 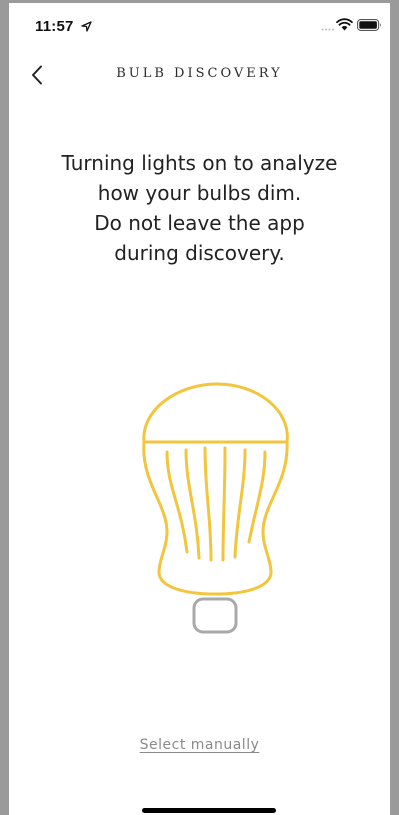 What do you see at coordinates (215, 508) in the screenshot?
I see `light-bulb-icon` at bounding box center [215, 508].